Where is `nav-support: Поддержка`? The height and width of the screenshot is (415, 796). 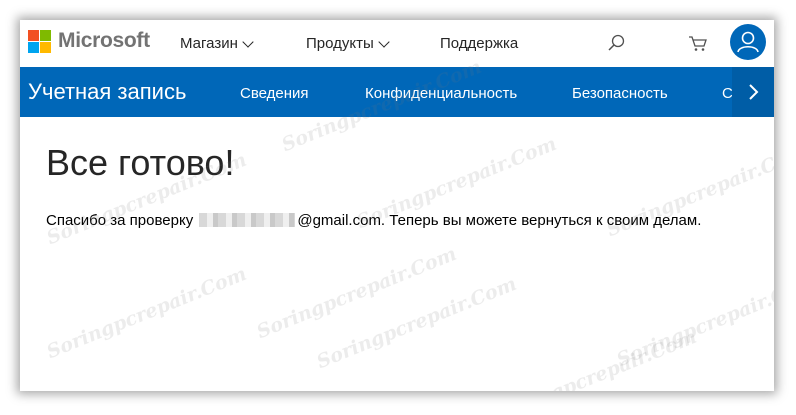
nav-support: Поддержка is located at coordinates (479, 43).